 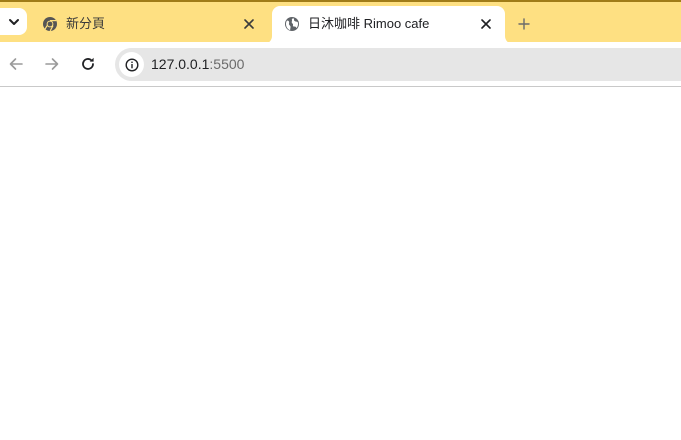 I want to click on back-button, so click(x=16, y=64).